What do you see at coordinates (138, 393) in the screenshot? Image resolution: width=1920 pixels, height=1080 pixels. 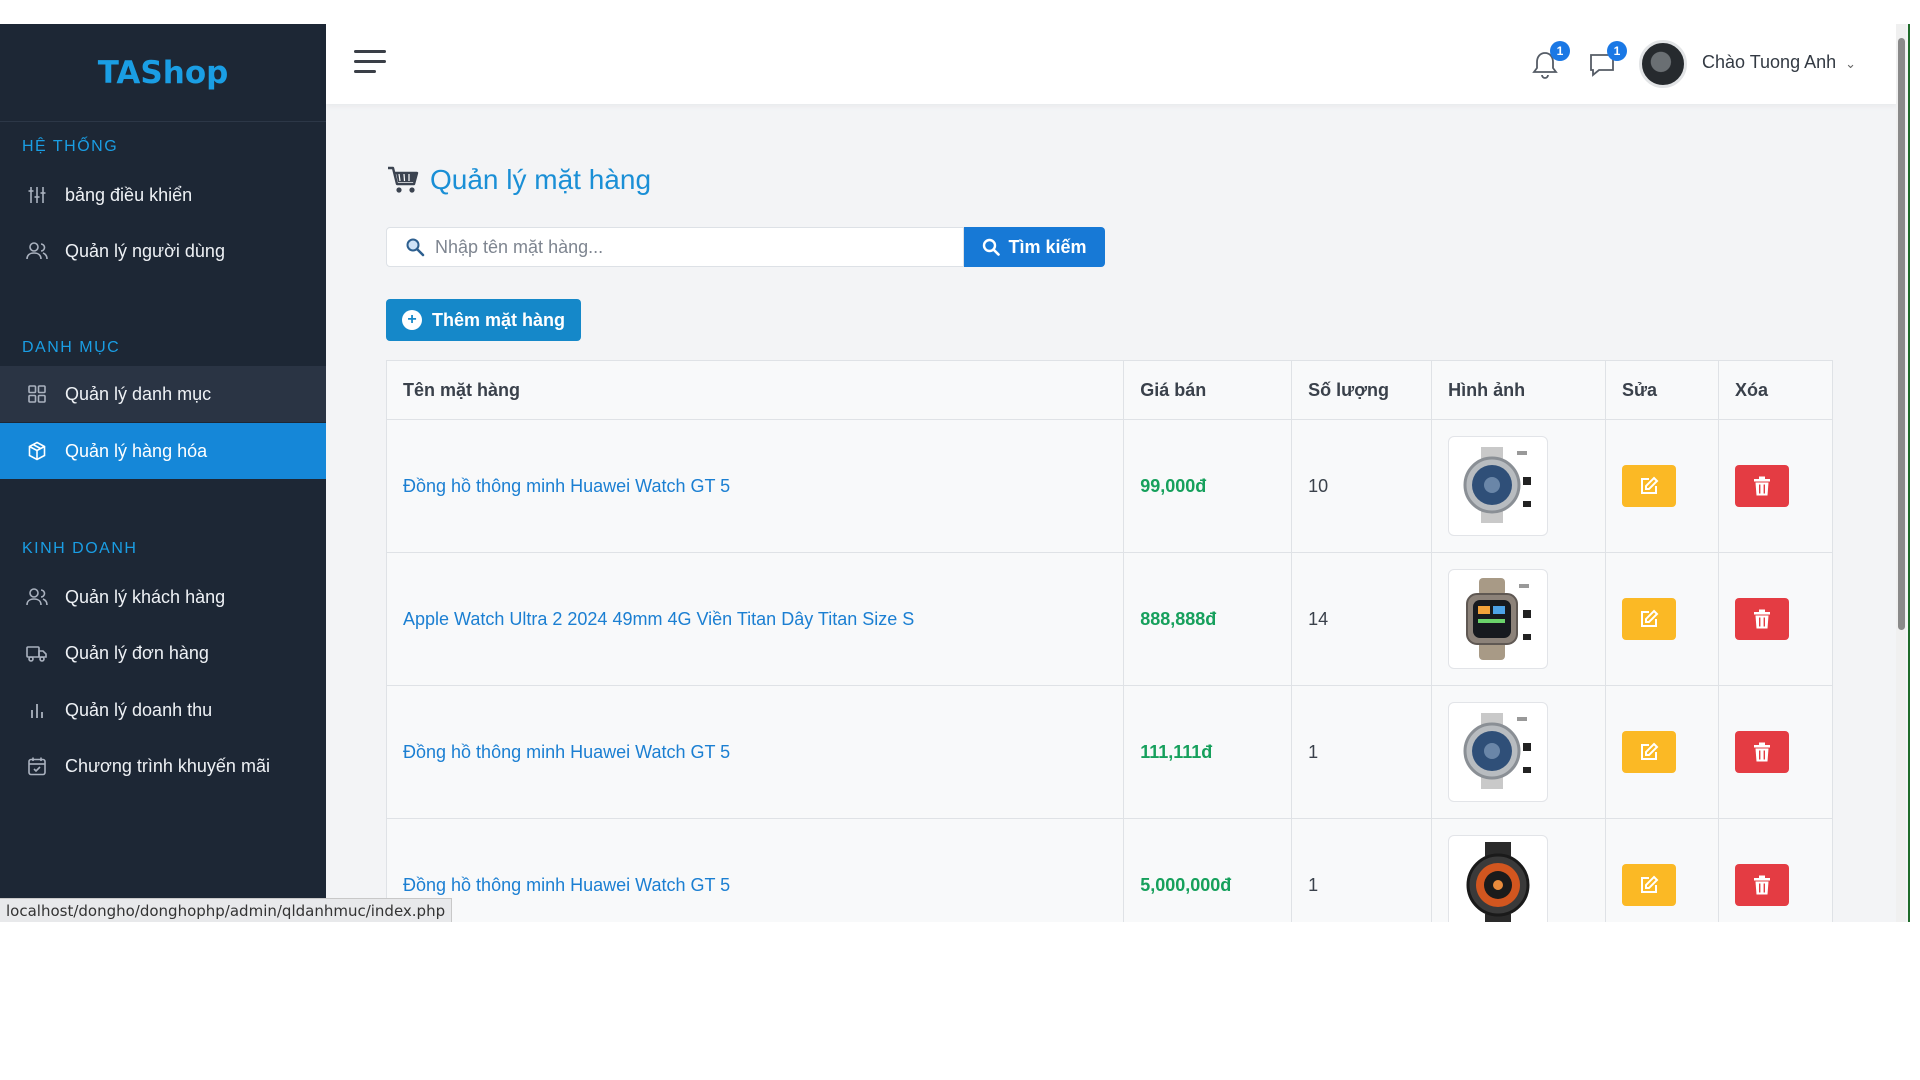 I see `sidebar-item-label: Quản lý danh mục` at bounding box center [138, 393].